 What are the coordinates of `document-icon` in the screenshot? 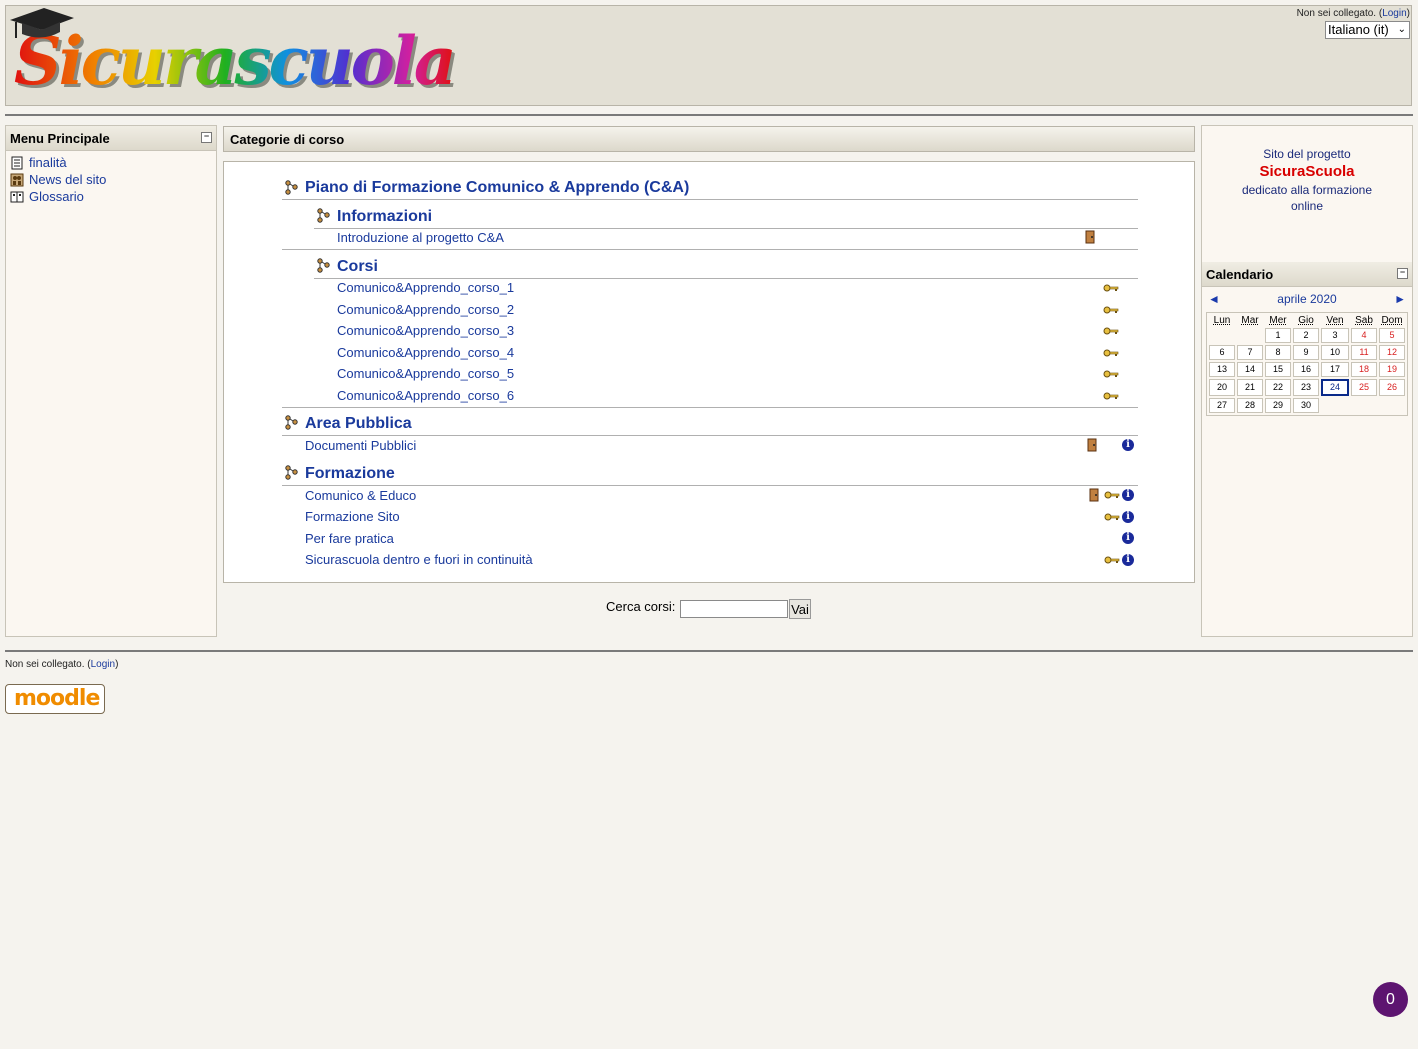 It's located at (17, 163).